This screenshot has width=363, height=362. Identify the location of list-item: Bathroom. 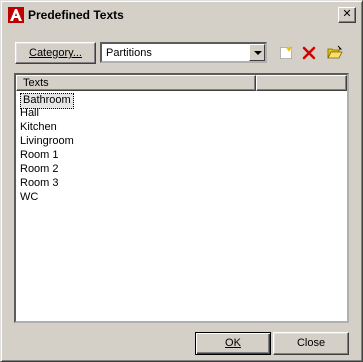
(47, 101).